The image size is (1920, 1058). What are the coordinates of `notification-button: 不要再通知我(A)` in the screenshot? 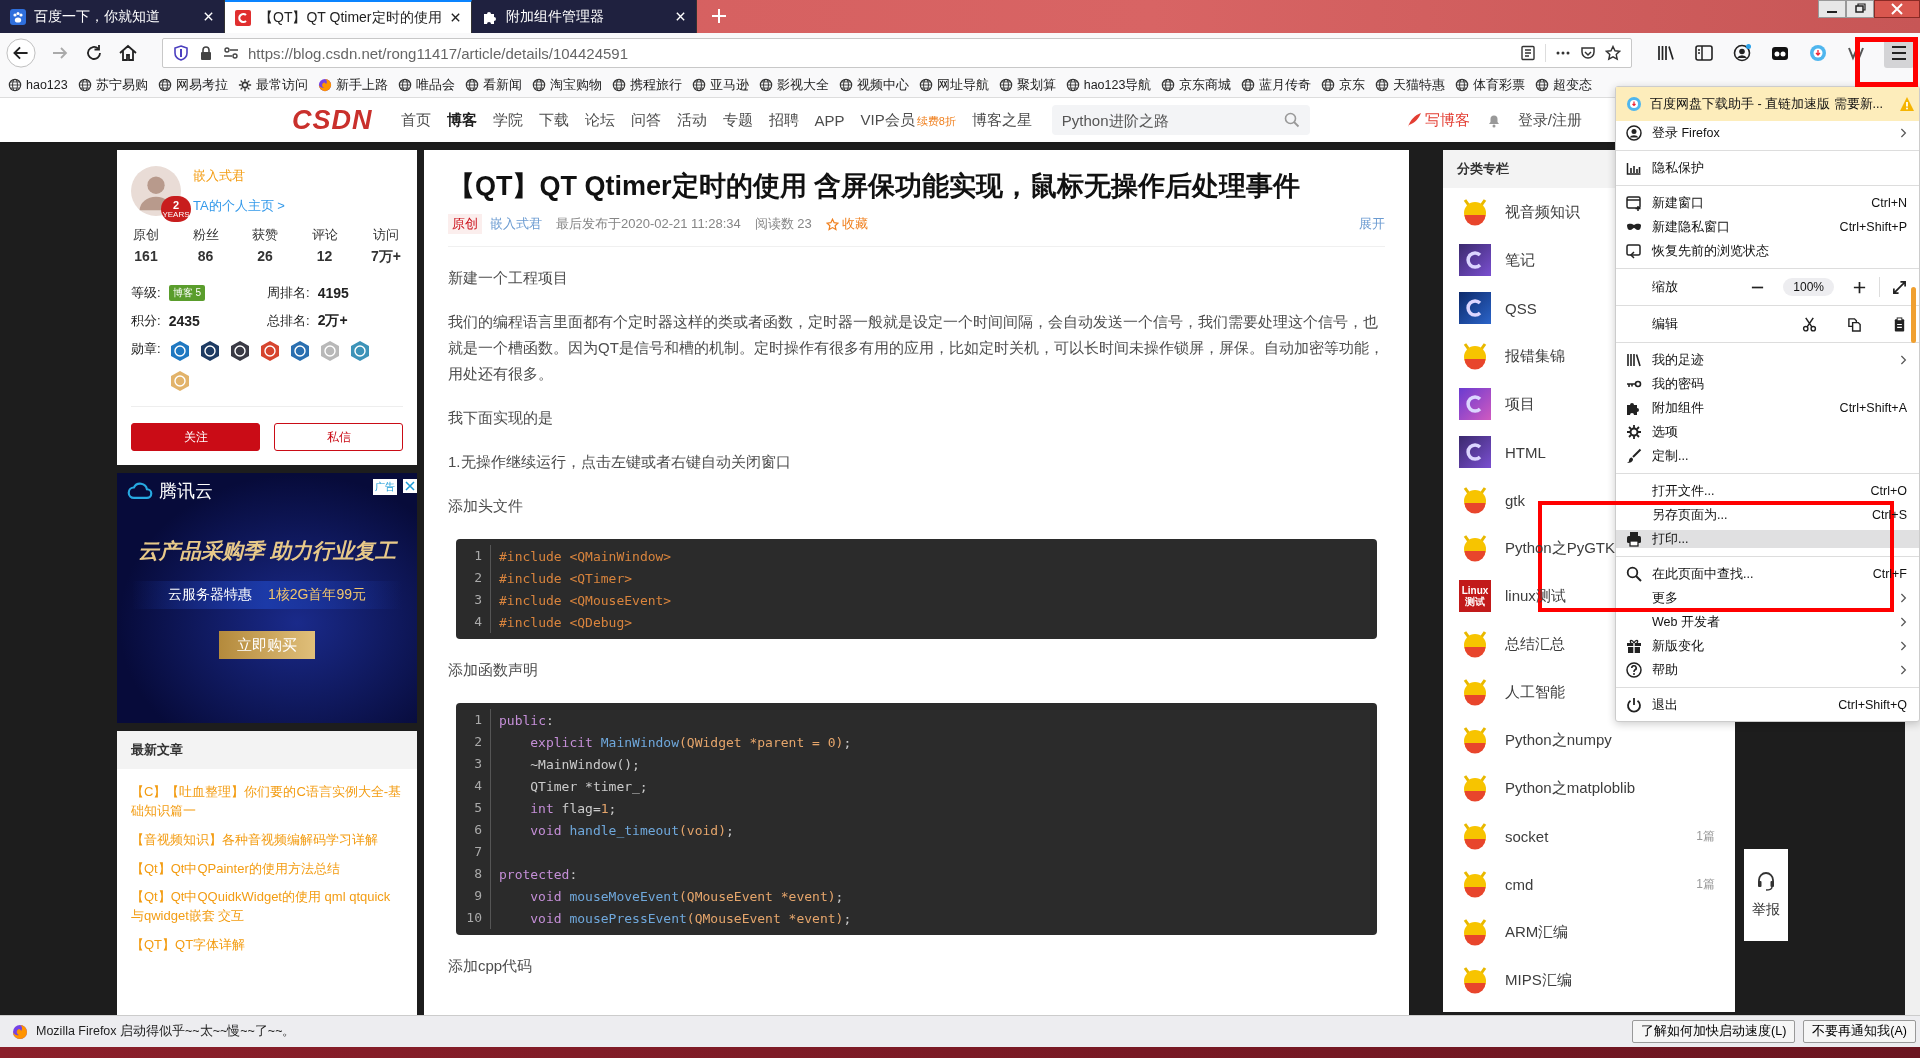 It's located at (1859, 1031).